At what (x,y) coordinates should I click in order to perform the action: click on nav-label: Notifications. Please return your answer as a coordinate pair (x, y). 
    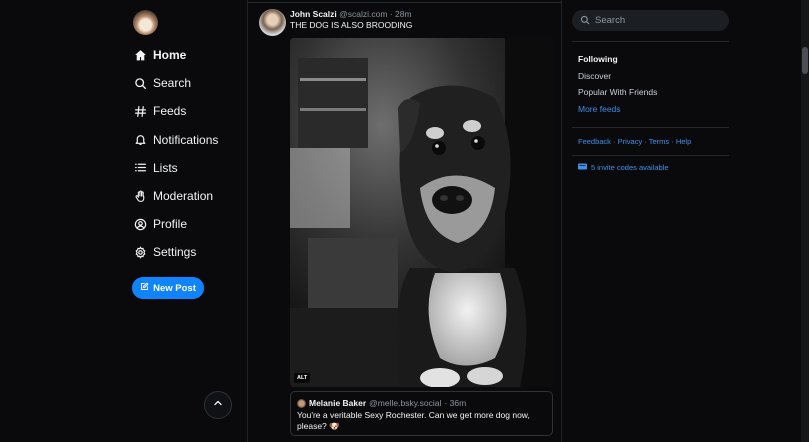
    Looking at the image, I should click on (186, 139).